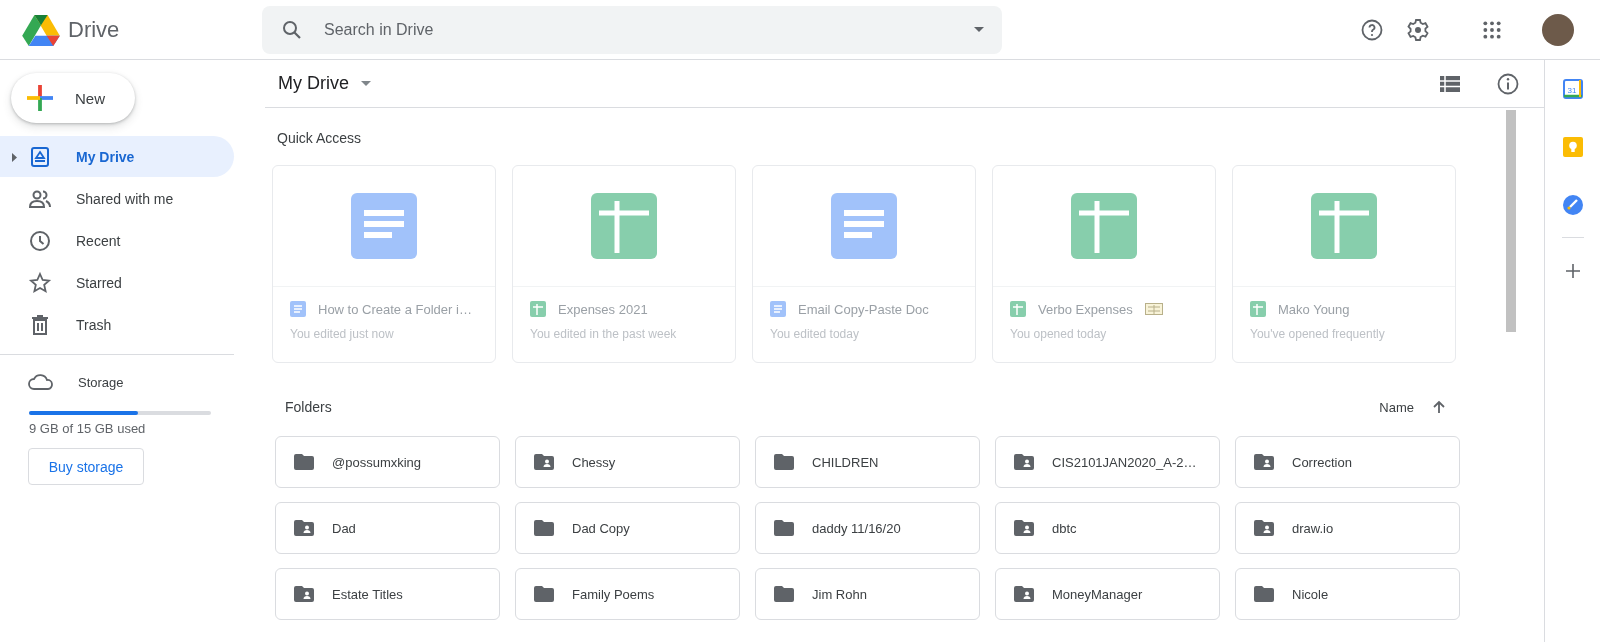  I want to click on sort-button: Name, so click(1396, 407).